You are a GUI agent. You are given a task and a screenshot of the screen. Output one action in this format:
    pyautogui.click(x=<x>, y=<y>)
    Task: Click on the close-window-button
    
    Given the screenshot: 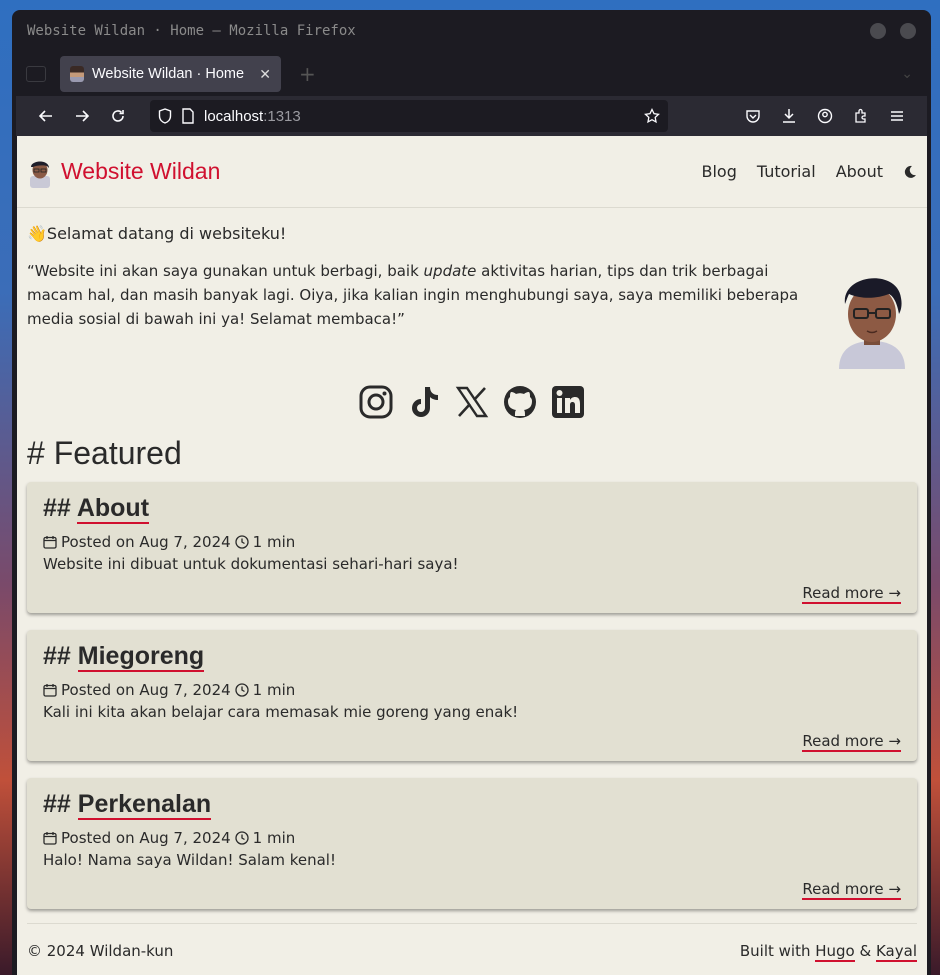 What is the action you would take?
    pyautogui.click(x=908, y=31)
    